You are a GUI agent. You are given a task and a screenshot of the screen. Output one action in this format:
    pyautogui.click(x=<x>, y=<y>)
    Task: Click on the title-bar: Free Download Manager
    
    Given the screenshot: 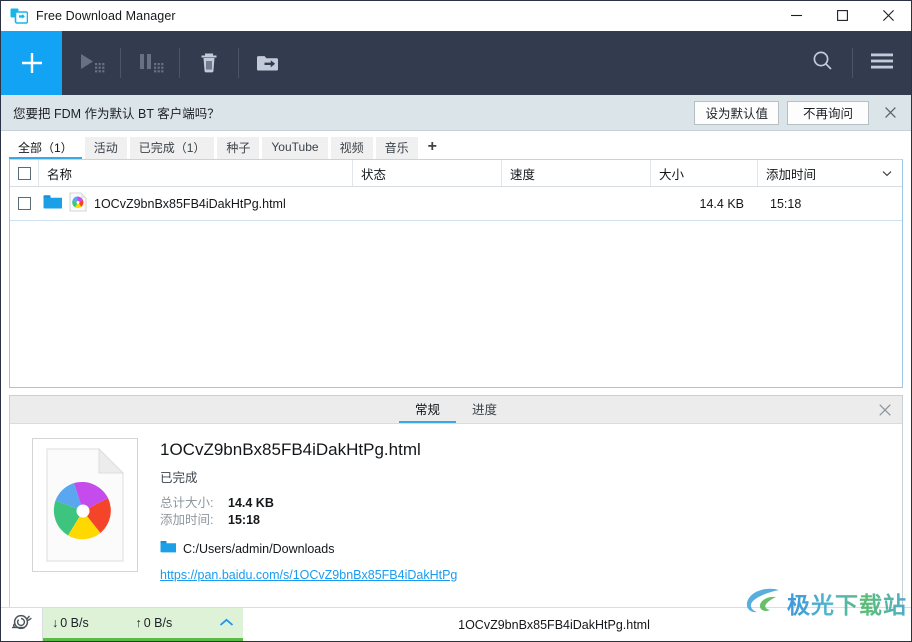 What is the action you would take?
    pyautogui.click(x=456, y=16)
    